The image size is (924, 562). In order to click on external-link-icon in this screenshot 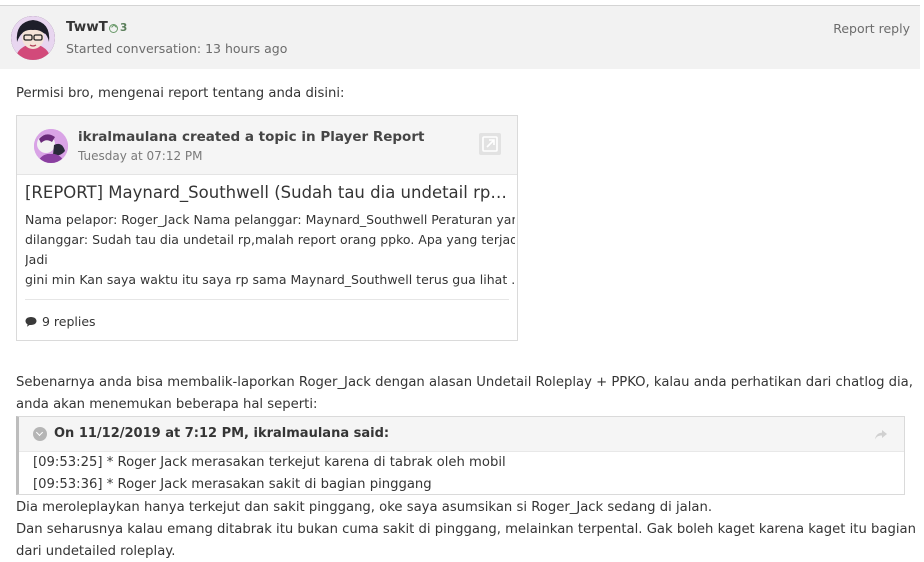, I will do `click(490, 144)`.